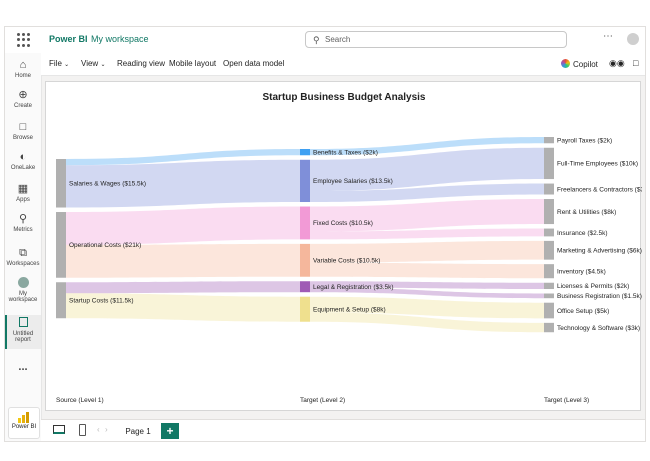 This screenshot has width=650, height=461. I want to click on sankey-node-label: Variable Costs ($10.5k), so click(346, 261).